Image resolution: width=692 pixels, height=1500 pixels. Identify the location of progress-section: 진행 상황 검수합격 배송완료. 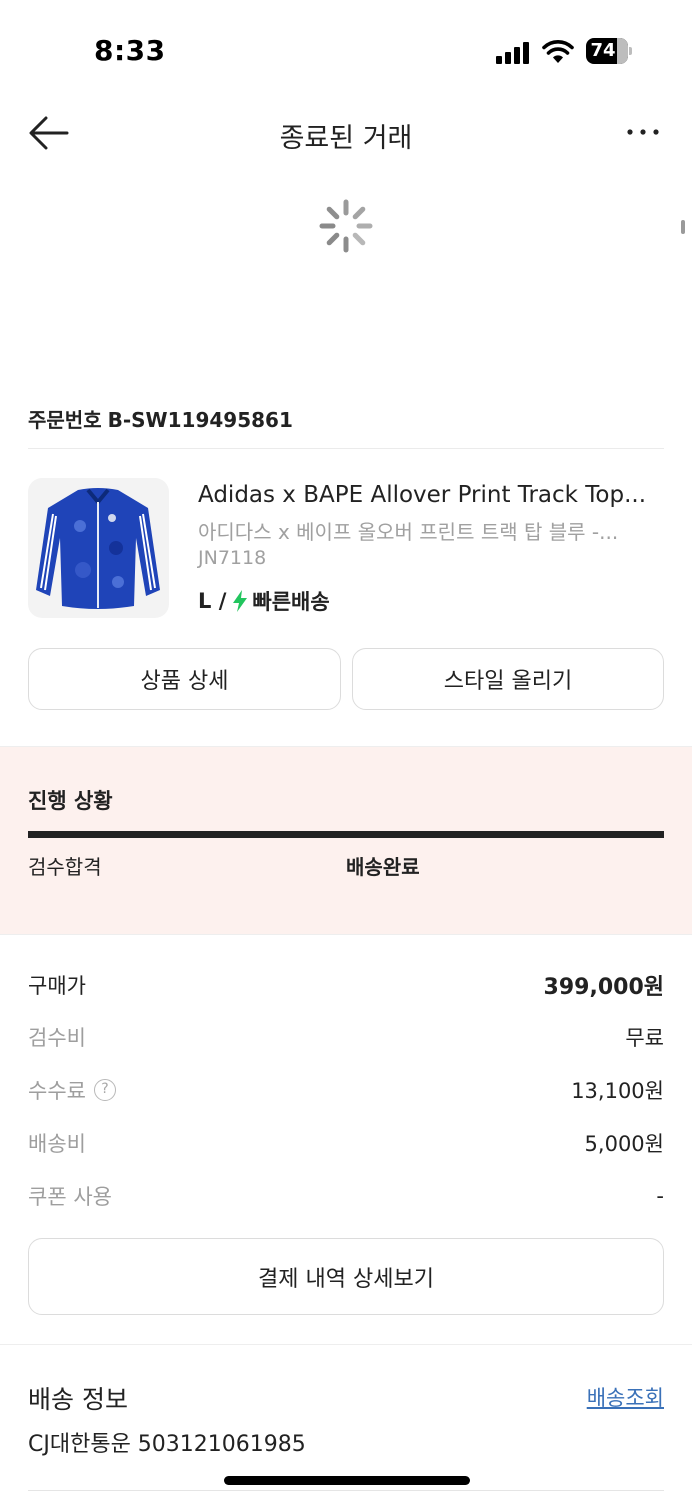
(346, 840).